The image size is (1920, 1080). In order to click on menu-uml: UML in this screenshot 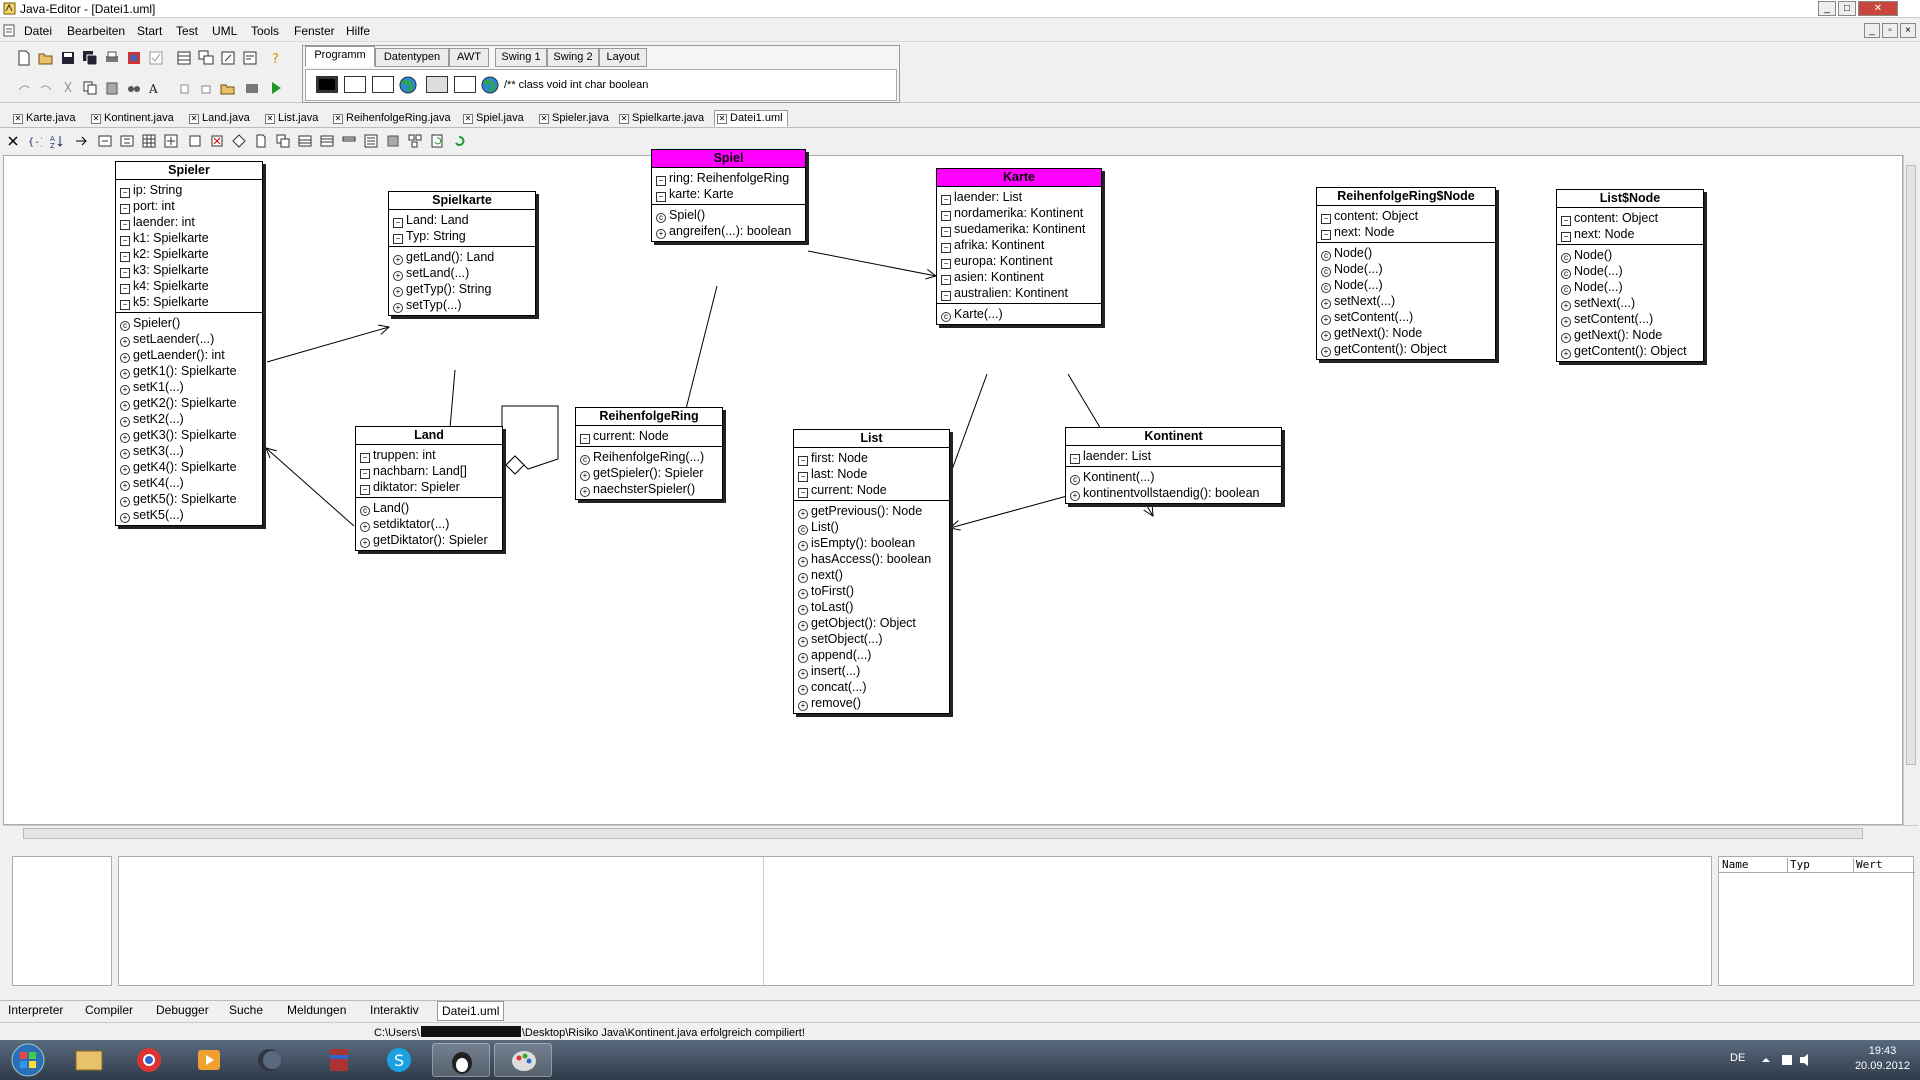, I will do `click(224, 31)`.